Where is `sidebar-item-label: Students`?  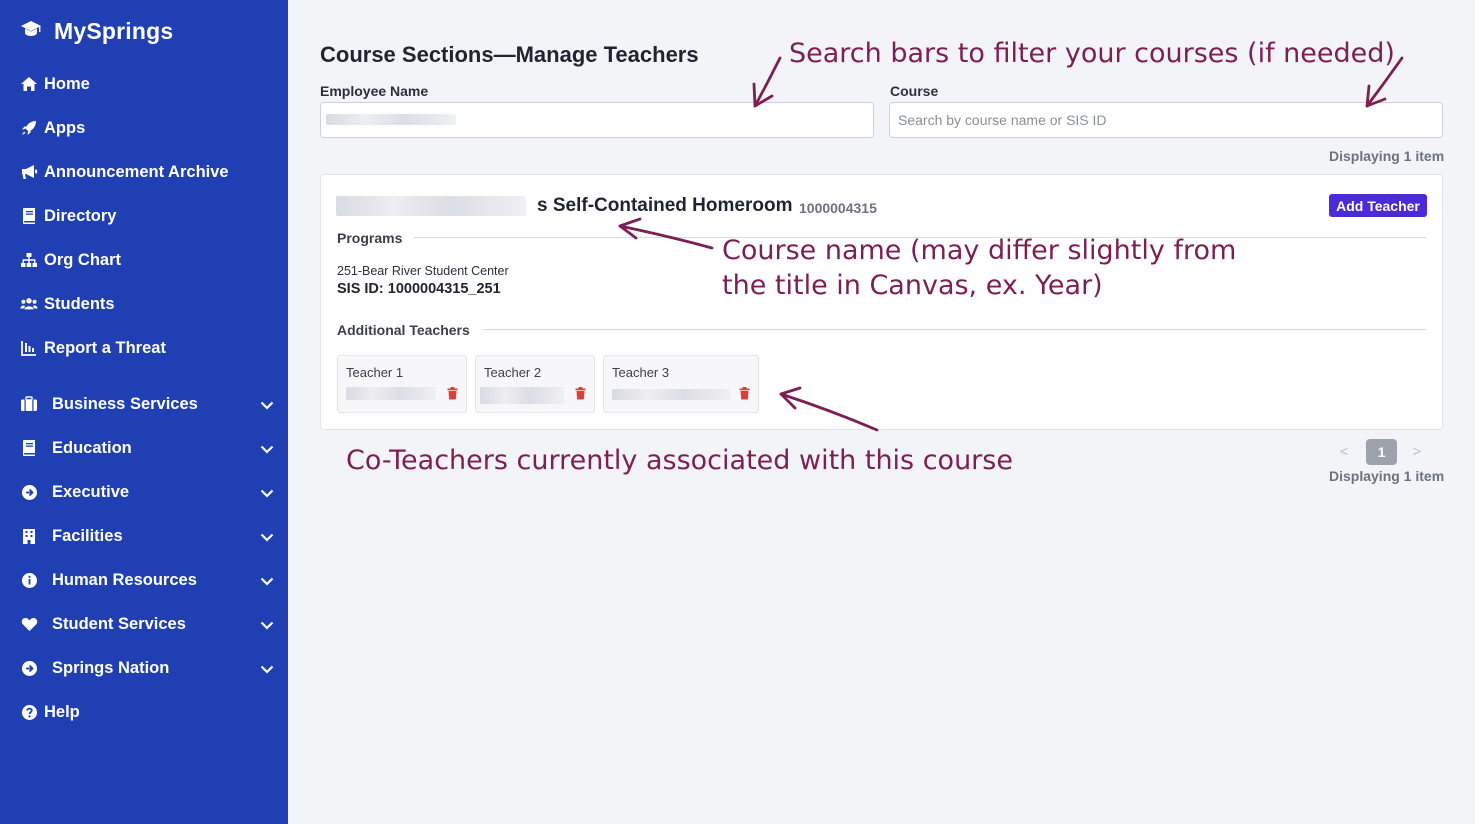 sidebar-item-label: Students is located at coordinates (79, 303).